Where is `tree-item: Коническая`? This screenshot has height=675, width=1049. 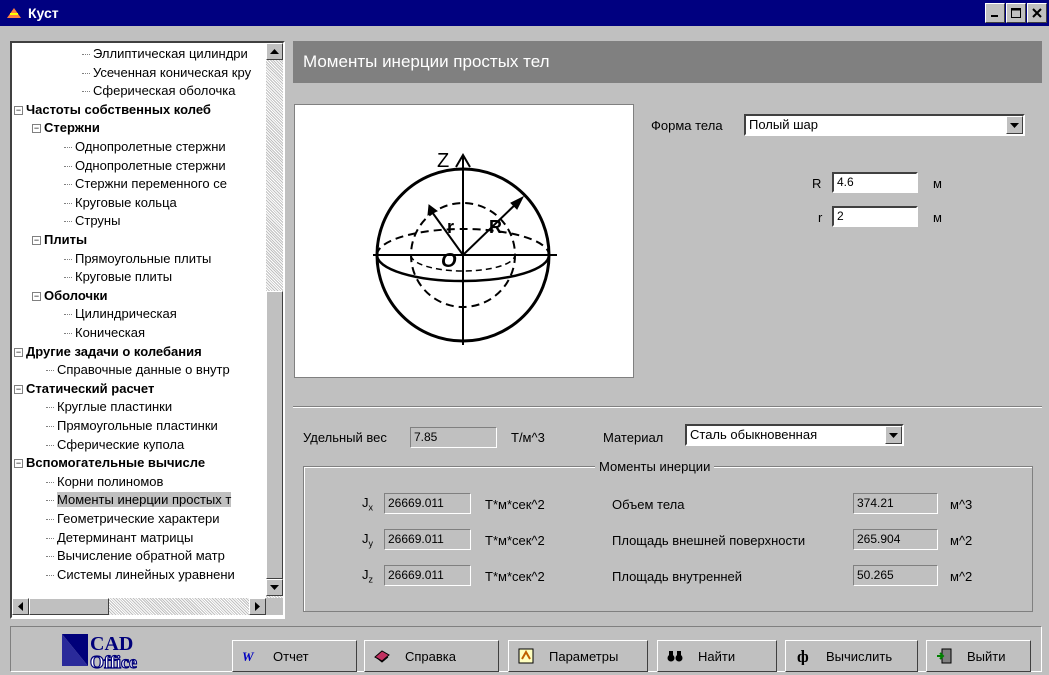
tree-item: Коническая is located at coordinates (104, 333).